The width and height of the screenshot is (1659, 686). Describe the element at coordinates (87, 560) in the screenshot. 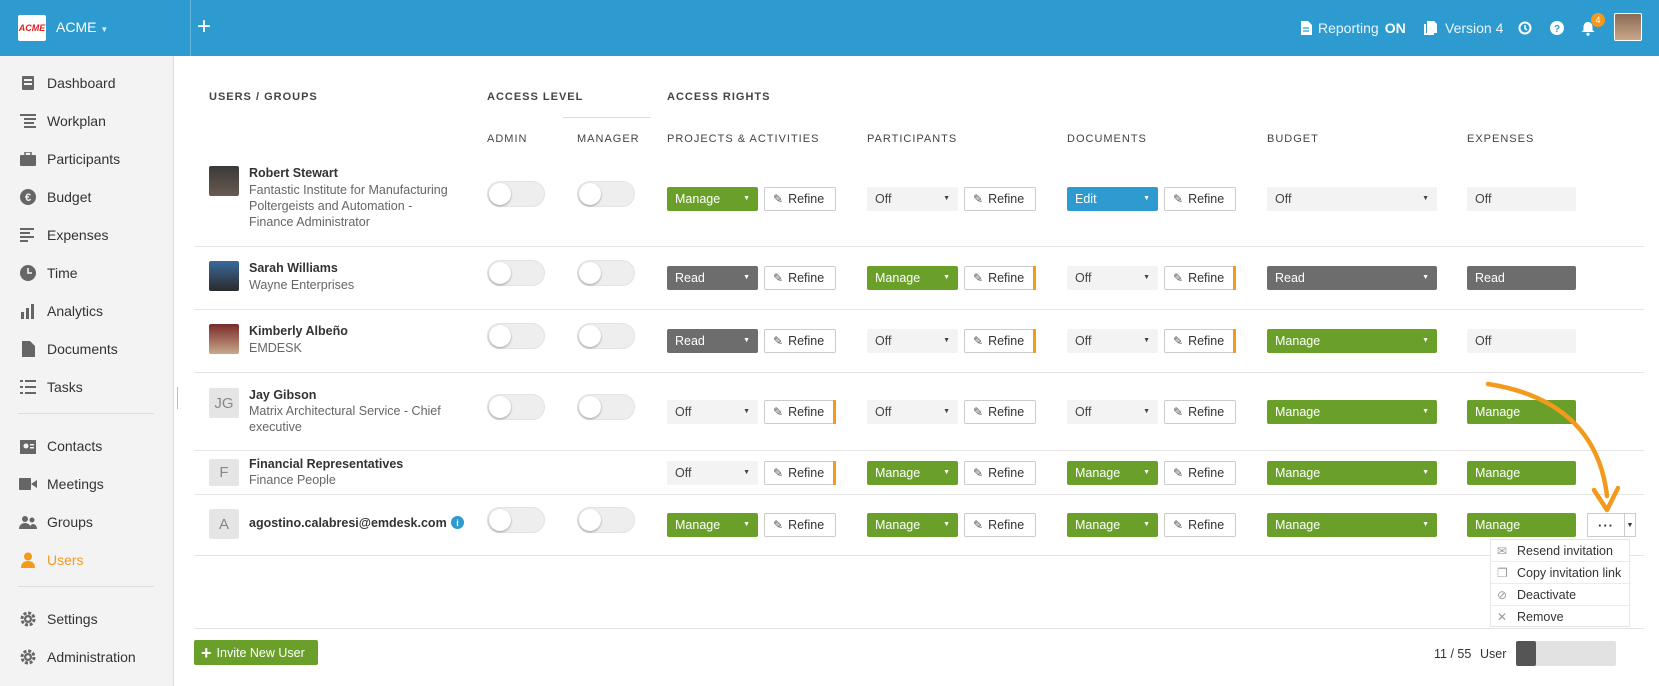

I see `sidebar-item-users: Users` at that location.